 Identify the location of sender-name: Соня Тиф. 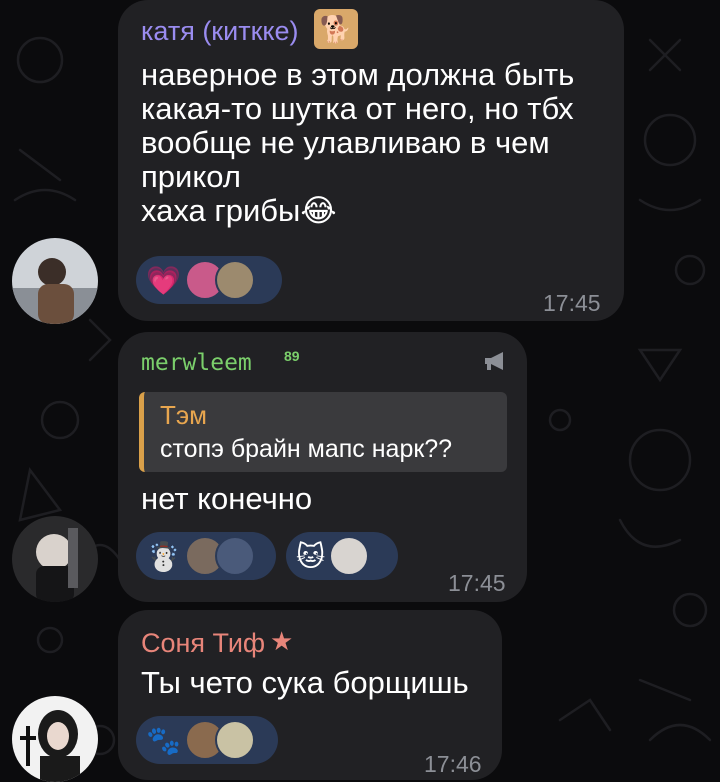
(203, 643).